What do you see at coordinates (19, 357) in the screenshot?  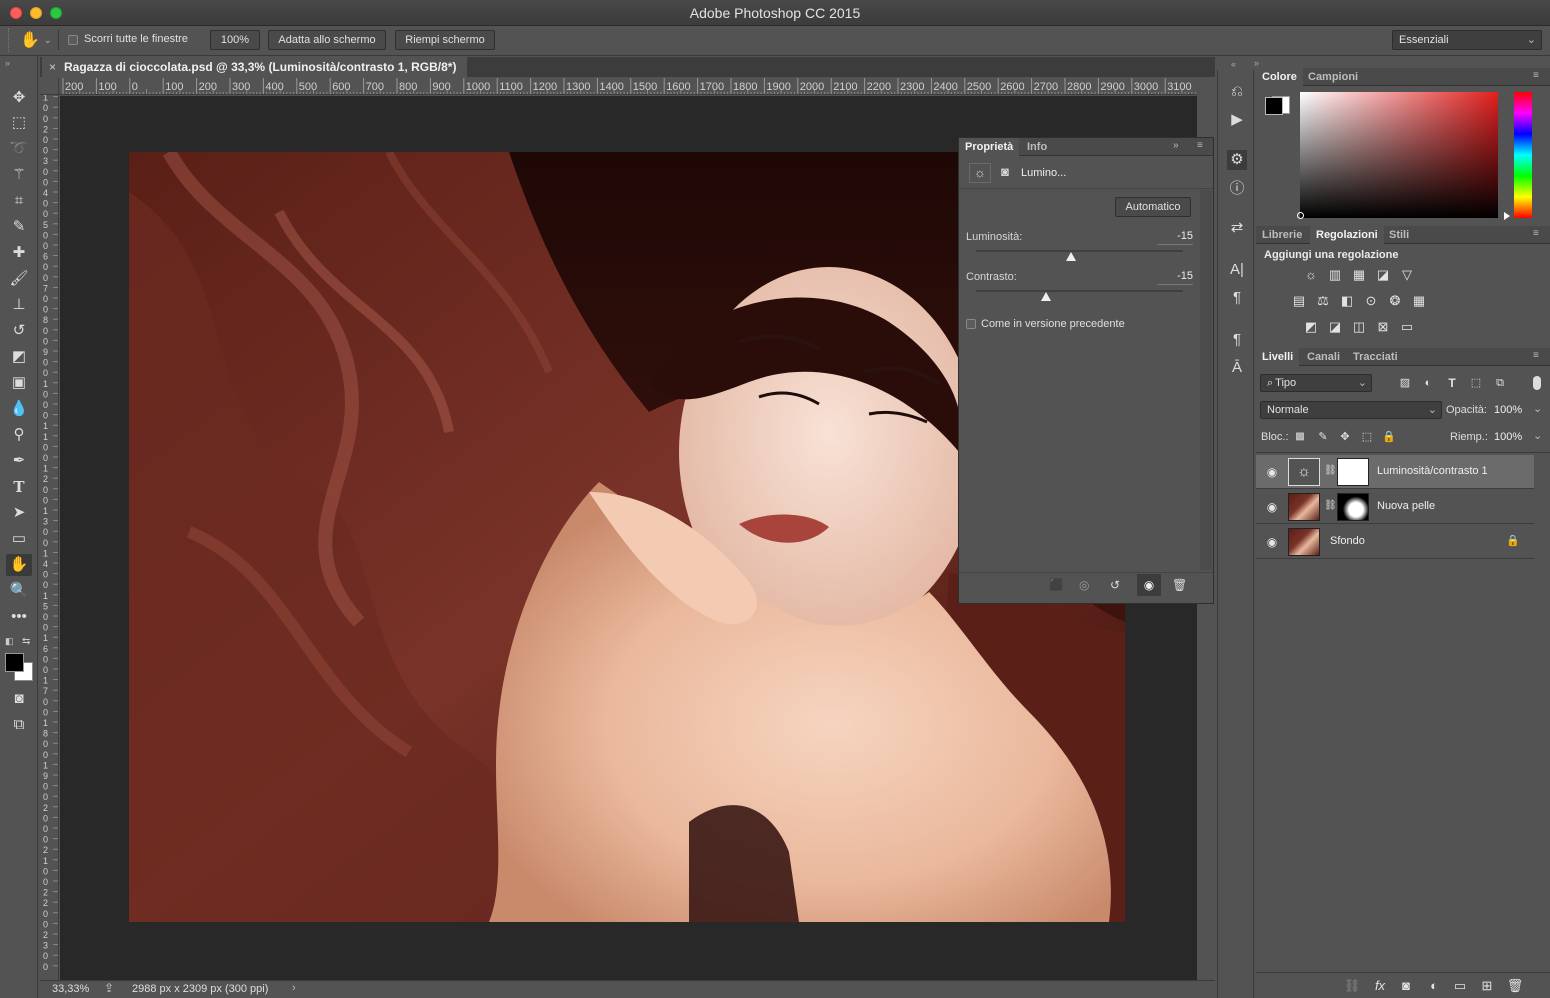 I see `eraser-tool-icon: ◩` at bounding box center [19, 357].